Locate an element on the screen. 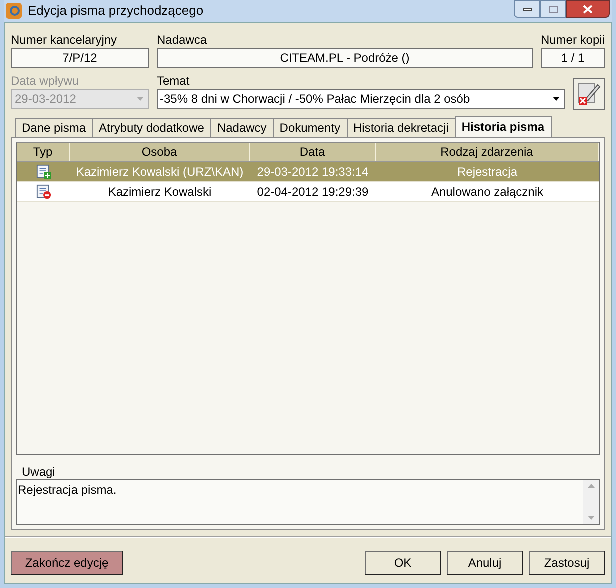 The width and height of the screenshot is (616, 588). tab: Nadawcy is located at coordinates (242, 127).